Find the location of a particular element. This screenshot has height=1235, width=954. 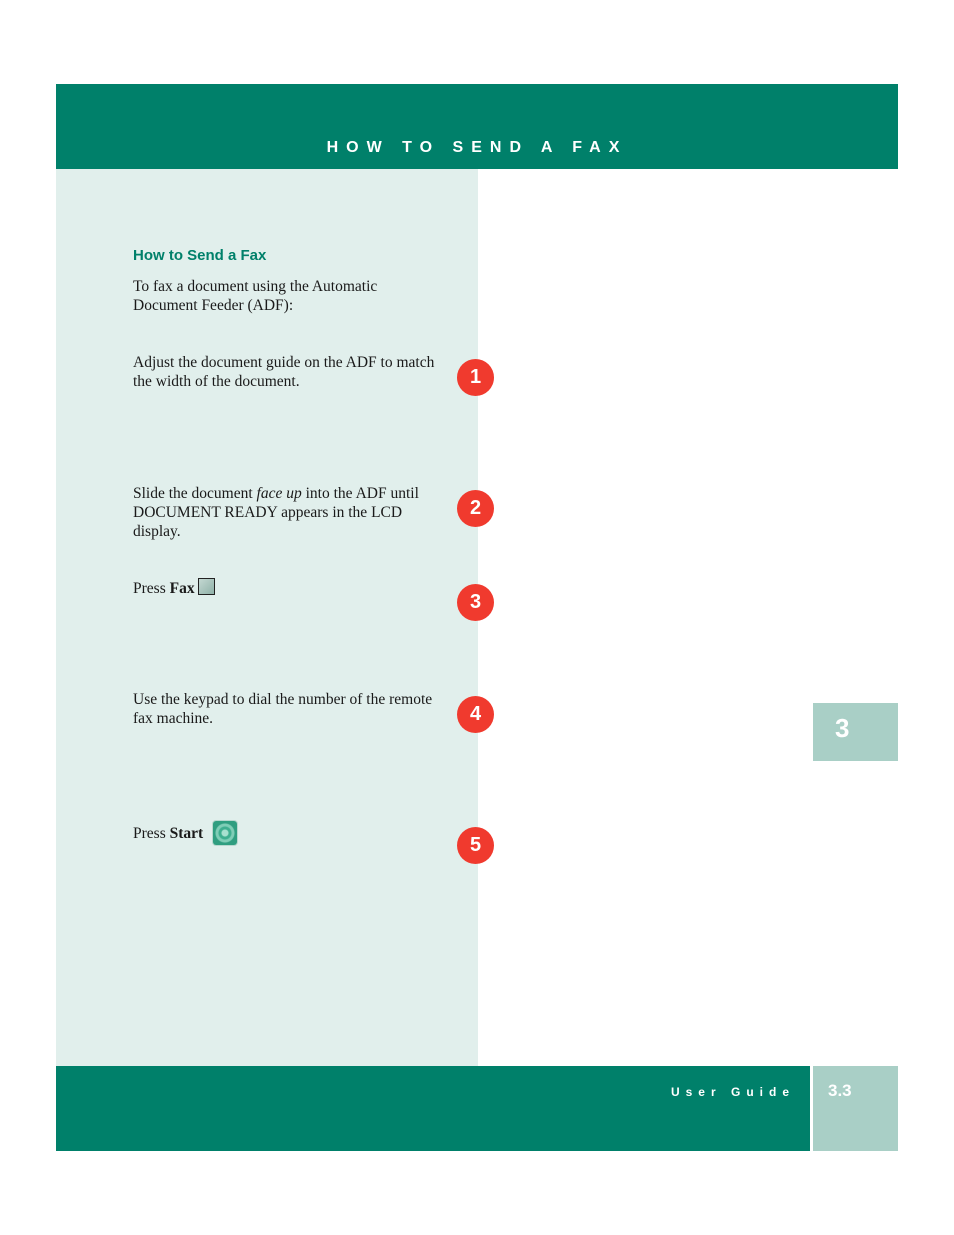

step-2-badge: 2 is located at coordinates (475, 508).